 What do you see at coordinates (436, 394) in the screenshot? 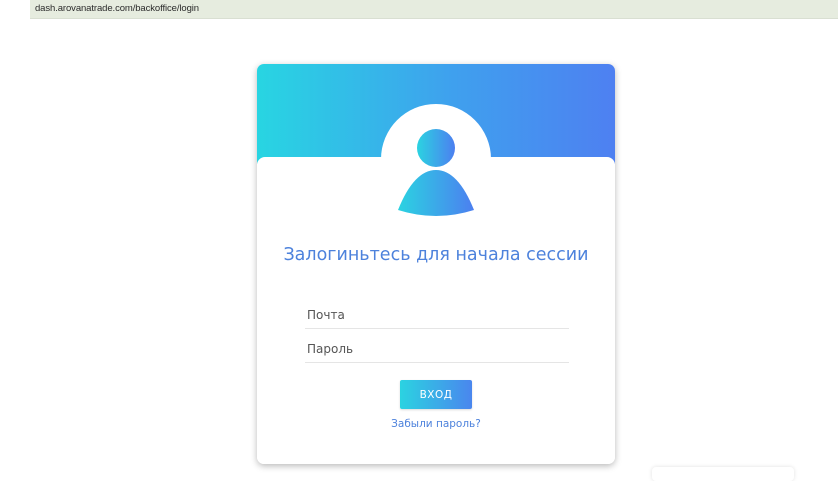
I see `login-button: ВХОД` at bounding box center [436, 394].